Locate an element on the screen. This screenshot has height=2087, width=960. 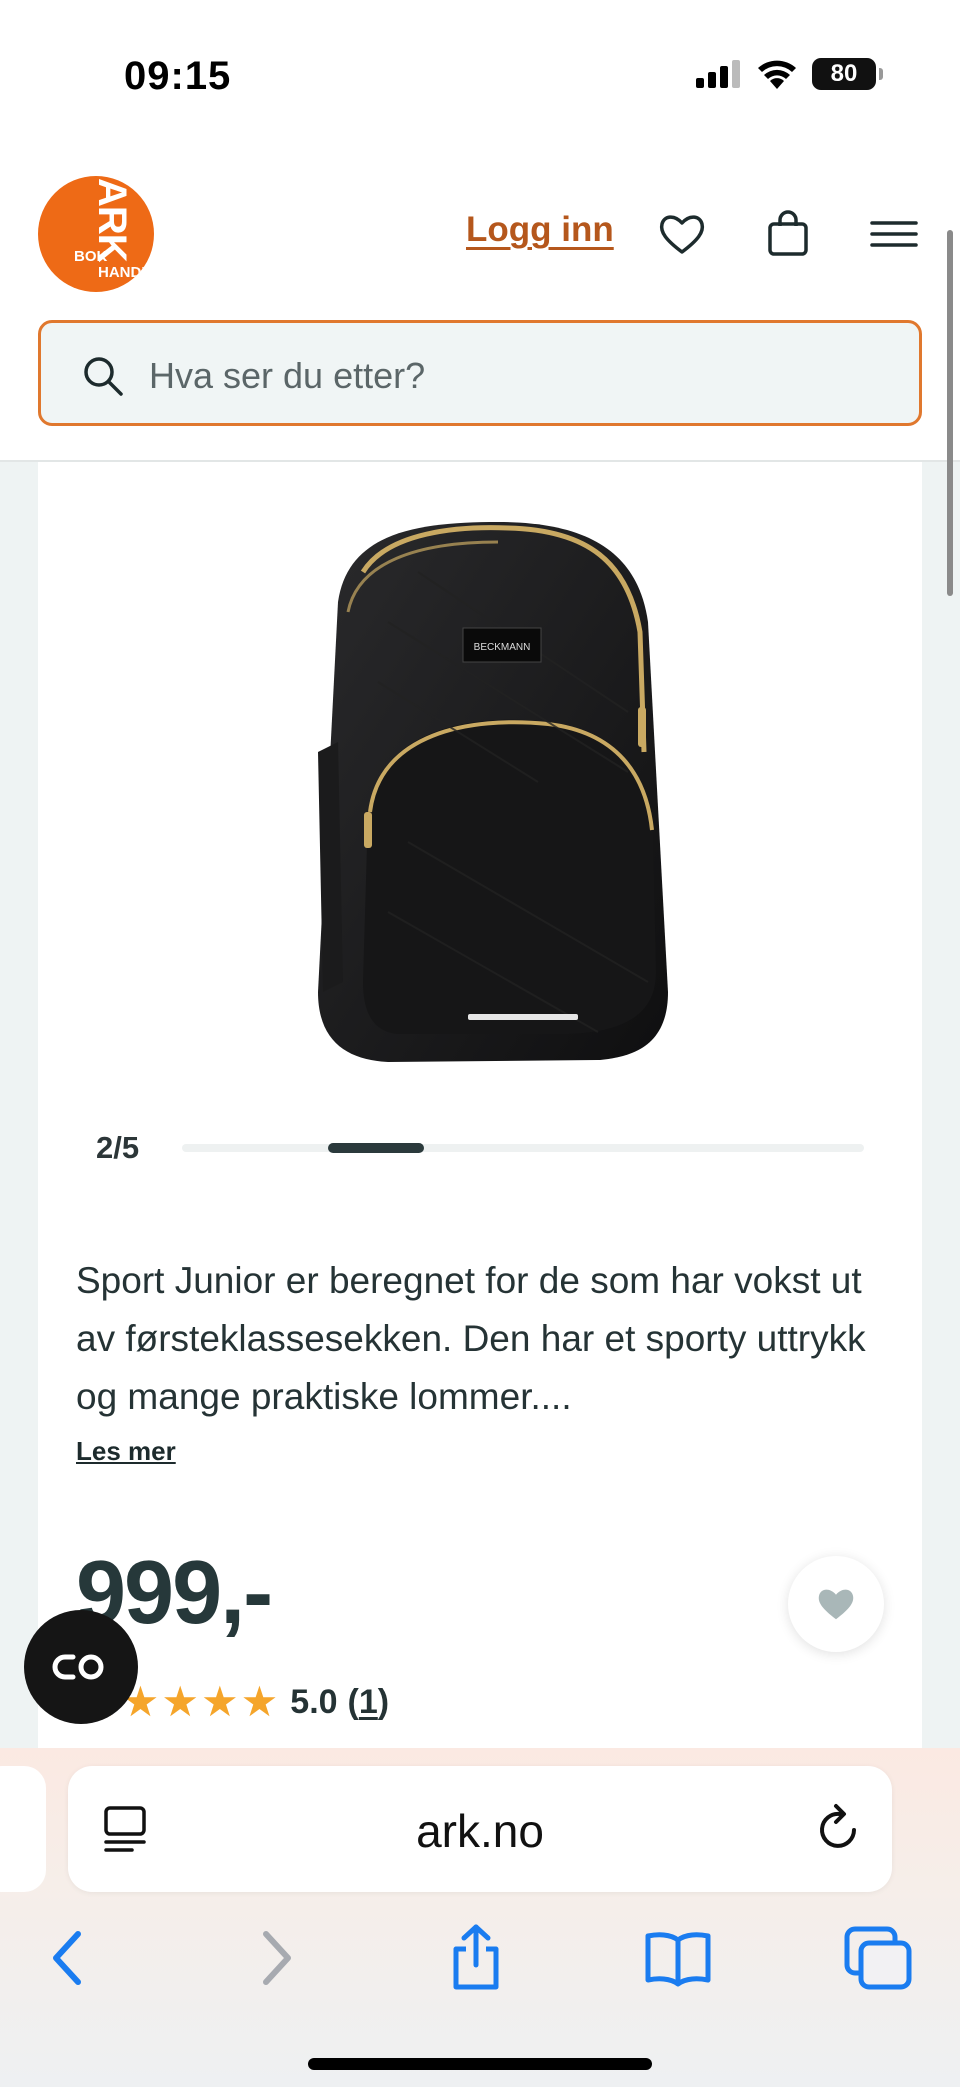
forward-icon is located at coordinates (277, 1958).